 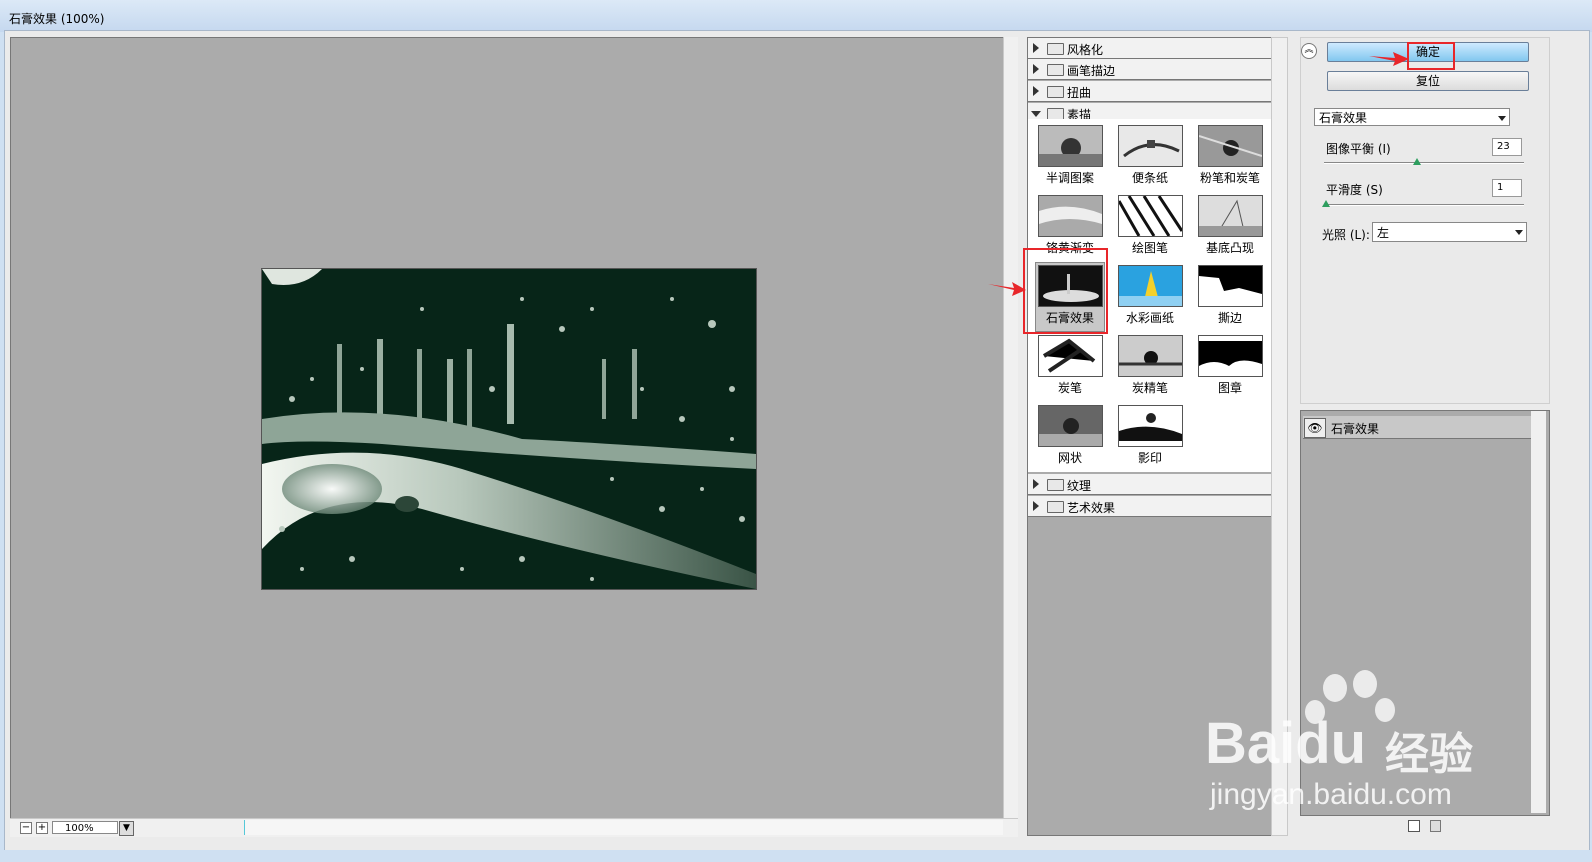 I want to click on thumb-label: 撕边, so click(x=1229, y=318).